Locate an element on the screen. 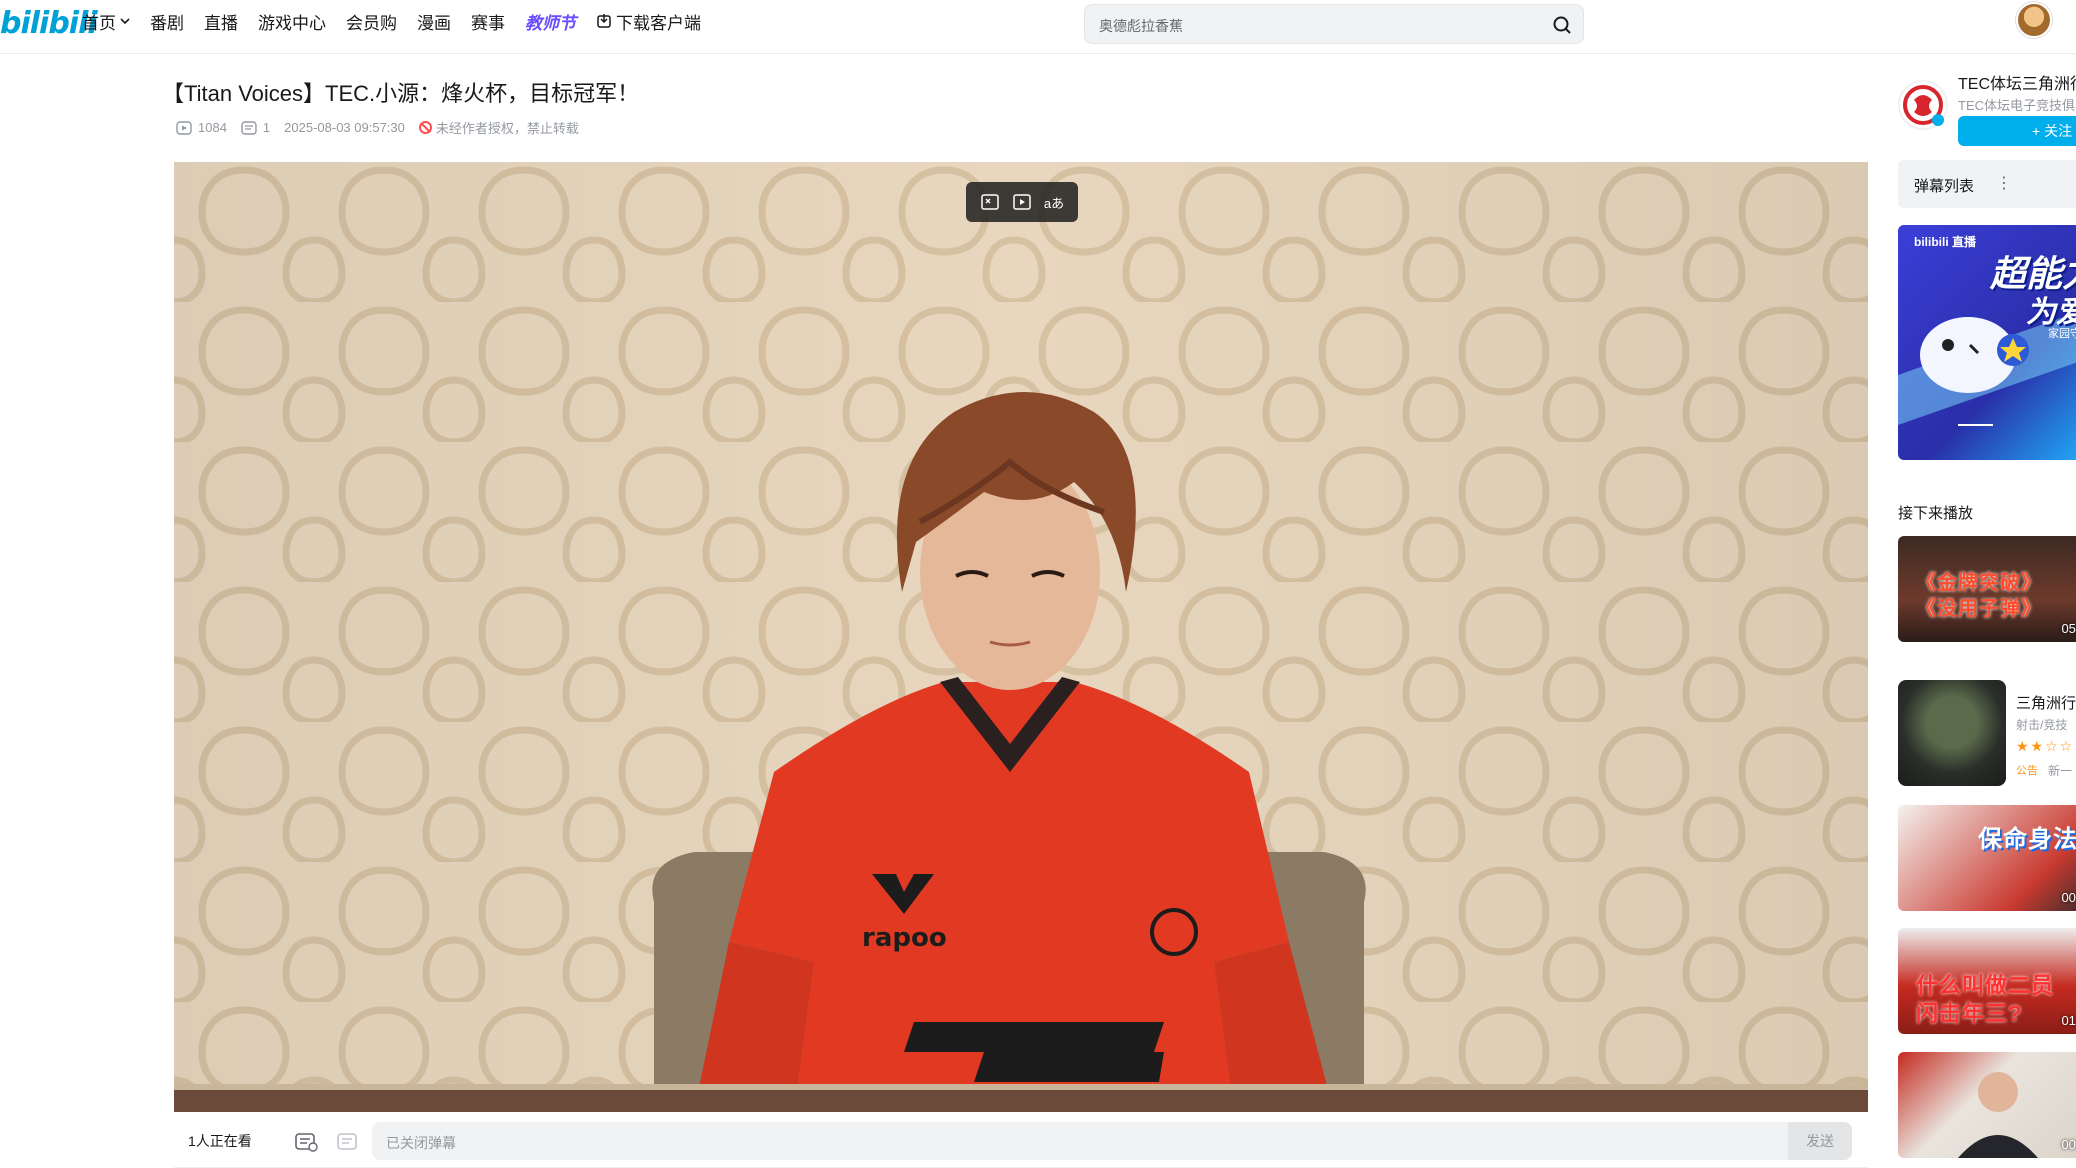 Image resolution: width=2076 pixels, height=1168 pixels. duration-badge: 00:49 is located at coordinates (2068, 1144).